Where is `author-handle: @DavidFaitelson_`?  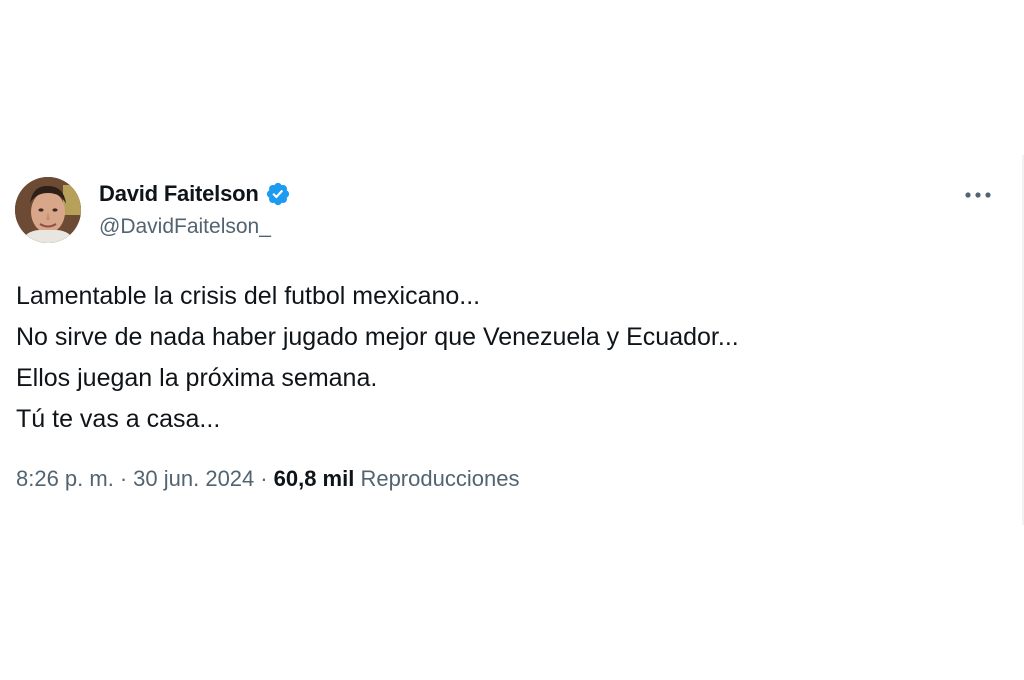
author-handle: @DavidFaitelson_ is located at coordinates (185, 227).